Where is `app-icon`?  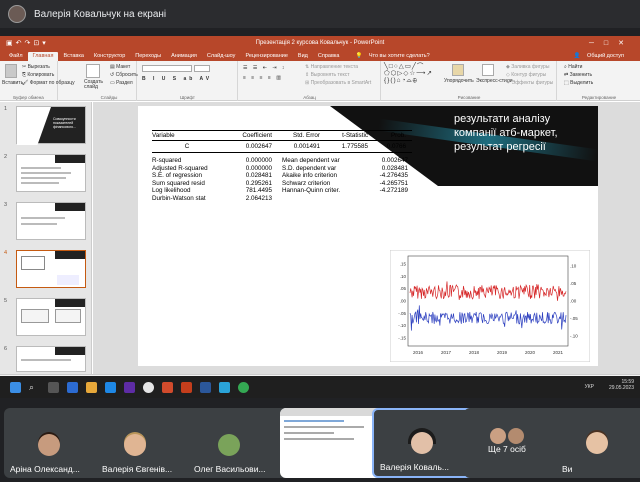 app-icon is located at coordinates (129, 387).